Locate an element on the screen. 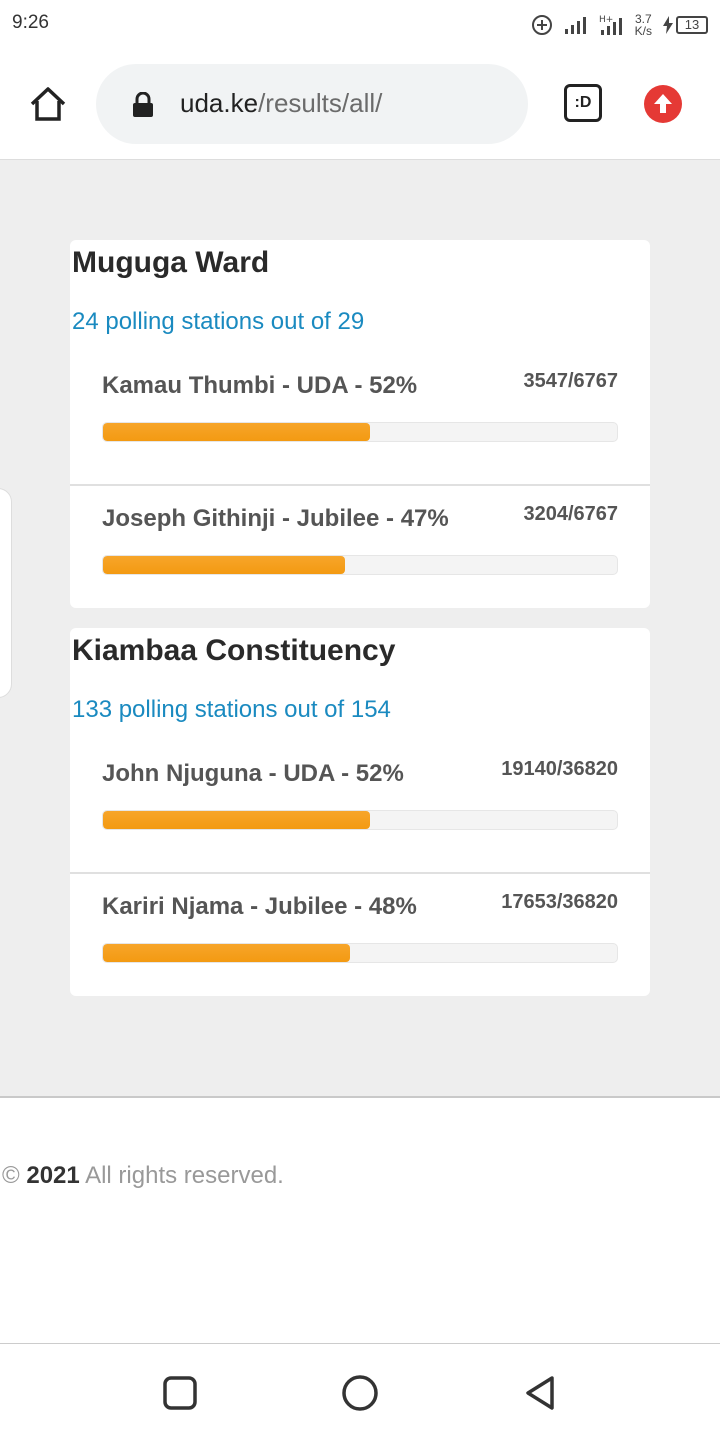 The image size is (720, 1440). circle-icon is located at coordinates (360, 1393).